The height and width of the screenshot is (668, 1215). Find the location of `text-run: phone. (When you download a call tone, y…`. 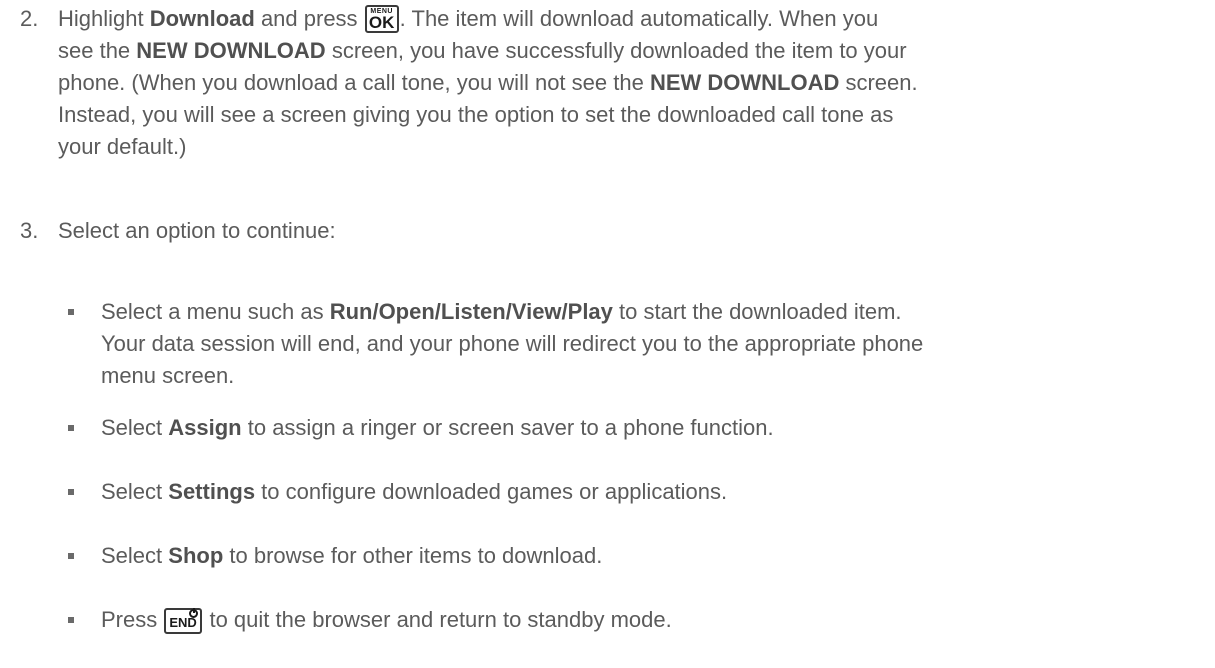

text-run: phone. (When you download a call tone, y… is located at coordinates (354, 82).